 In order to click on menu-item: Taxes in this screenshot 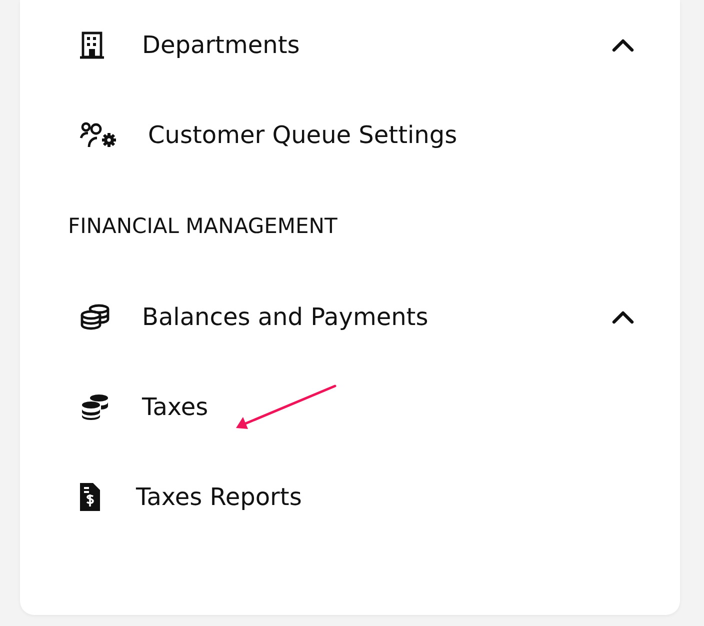, I will do `click(350, 407)`.